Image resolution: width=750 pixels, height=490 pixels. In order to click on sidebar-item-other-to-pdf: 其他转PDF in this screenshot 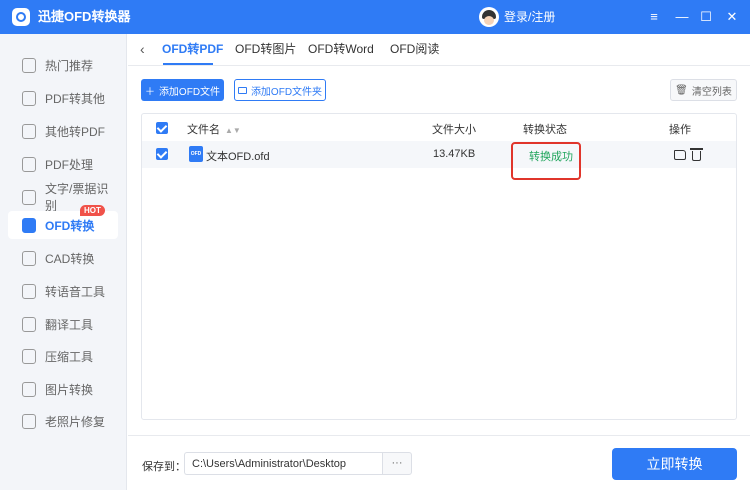, I will do `click(63, 131)`.